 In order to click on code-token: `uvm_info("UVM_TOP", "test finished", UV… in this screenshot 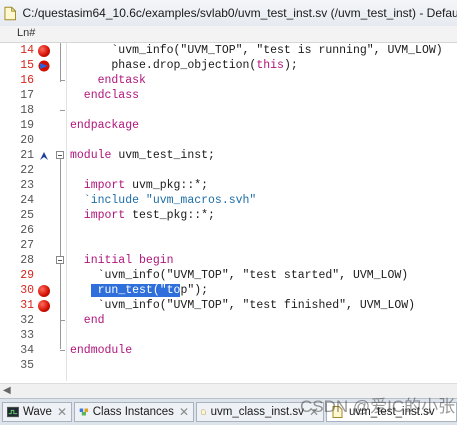, I will do `click(243, 305)`.